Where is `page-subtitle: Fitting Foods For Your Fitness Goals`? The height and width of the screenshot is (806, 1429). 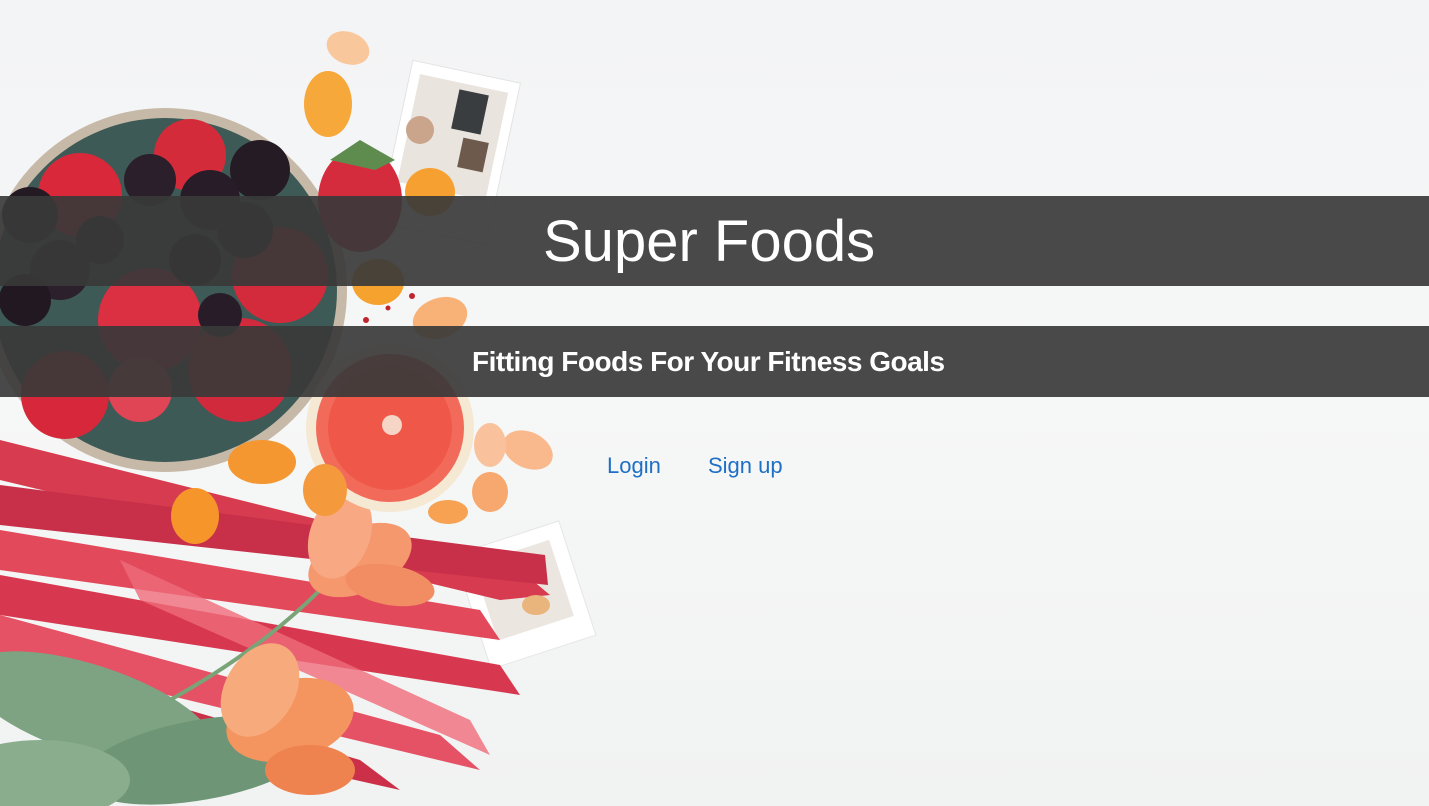
page-subtitle: Fitting Foods For Your Fitness Goals is located at coordinates (708, 361).